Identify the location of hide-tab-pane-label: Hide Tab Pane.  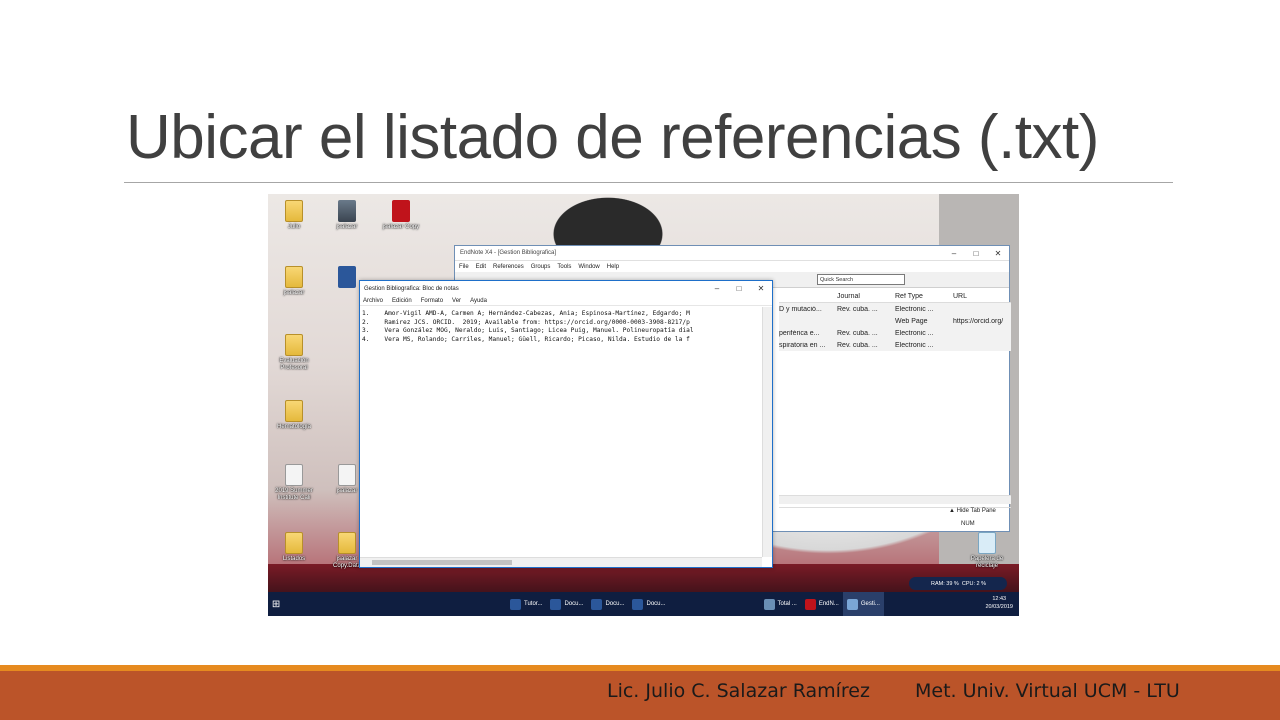
(976, 511).